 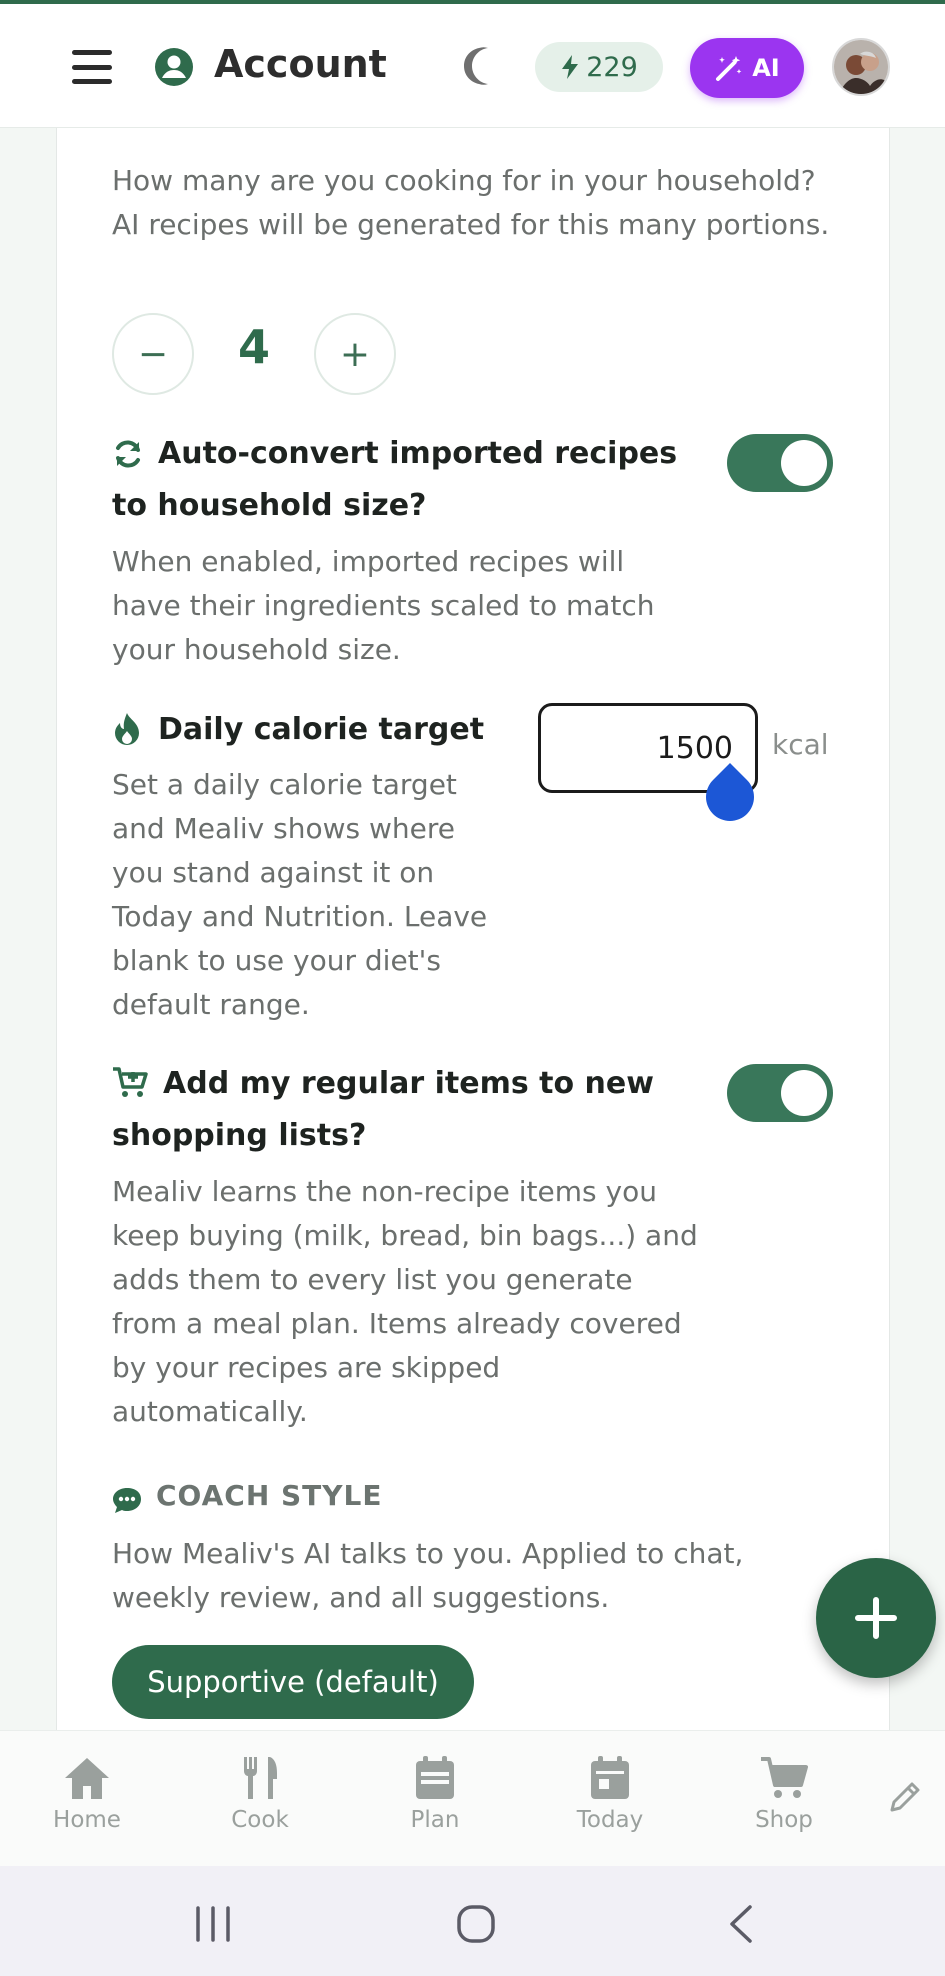 I want to click on home-icon, so click(x=87, y=1778).